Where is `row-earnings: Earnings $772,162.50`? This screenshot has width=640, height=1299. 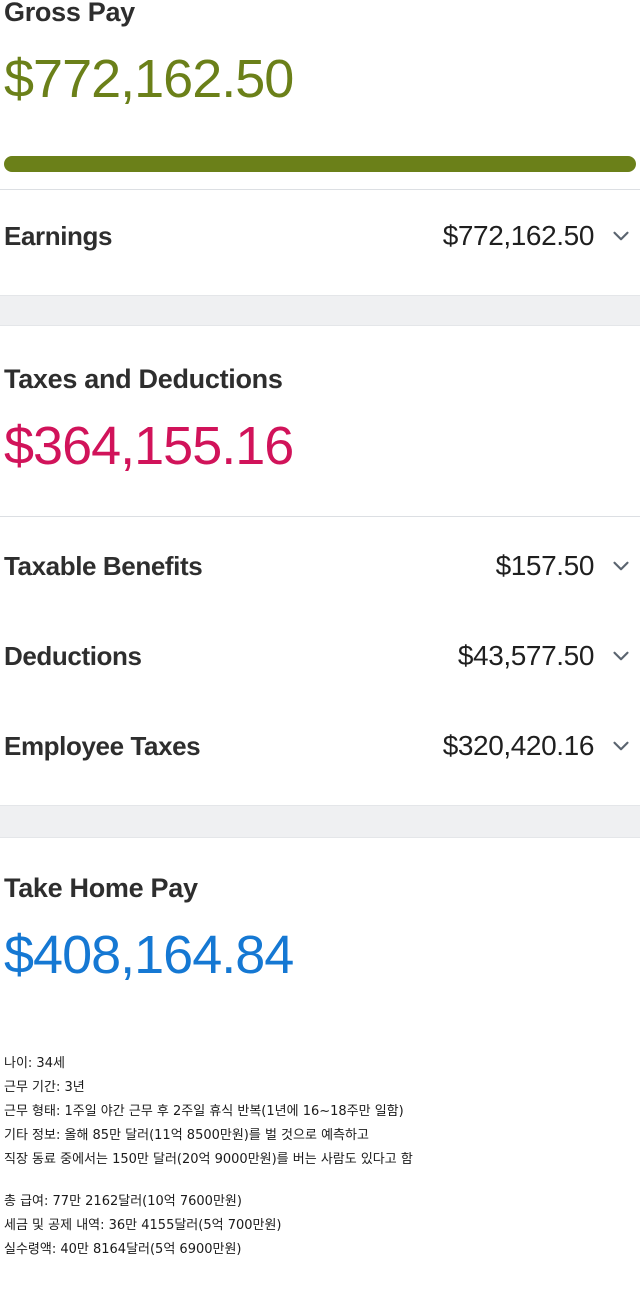 row-earnings: Earnings $772,162.50 is located at coordinates (320, 236).